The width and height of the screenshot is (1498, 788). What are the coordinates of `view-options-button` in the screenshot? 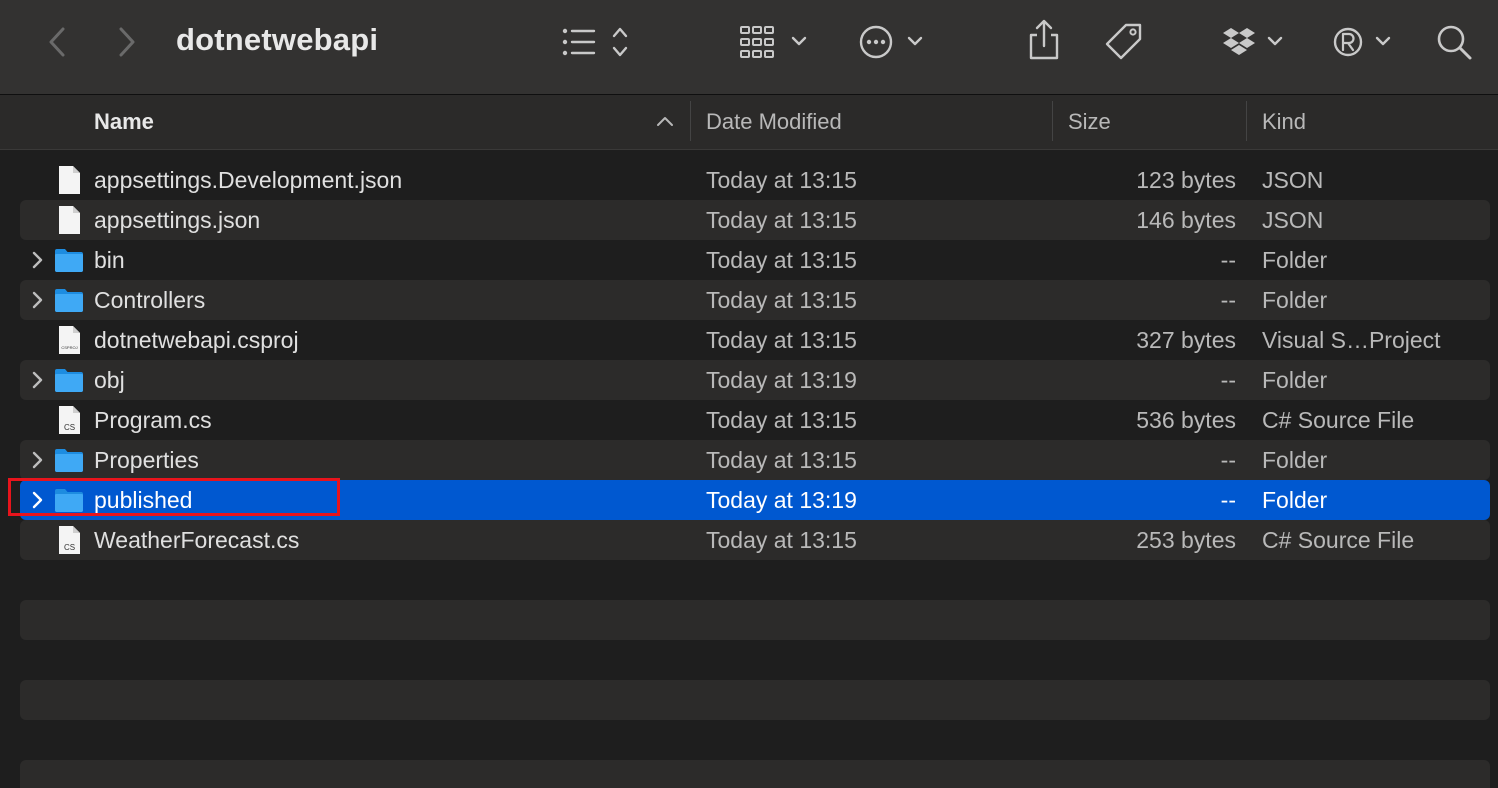 It's located at (598, 42).